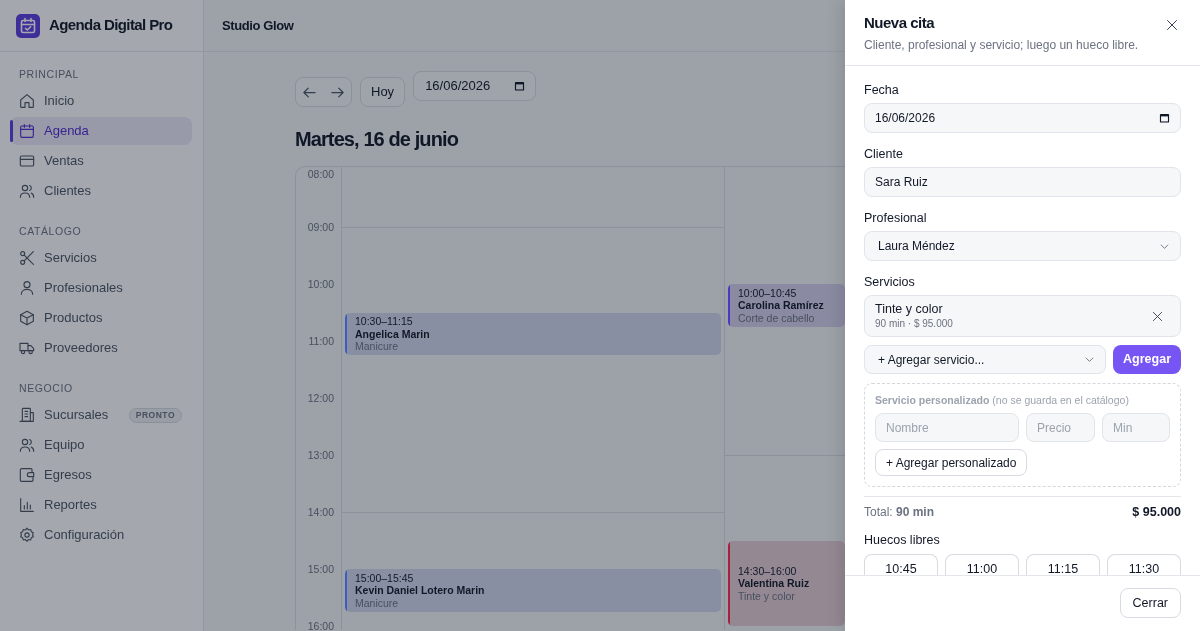 This screenshot has height=631, width=1200. What do you see at coordinates (1144, 564) in the screenshot?
I see `time-slot-button: 11:30` at bounding box center [1144, 564].